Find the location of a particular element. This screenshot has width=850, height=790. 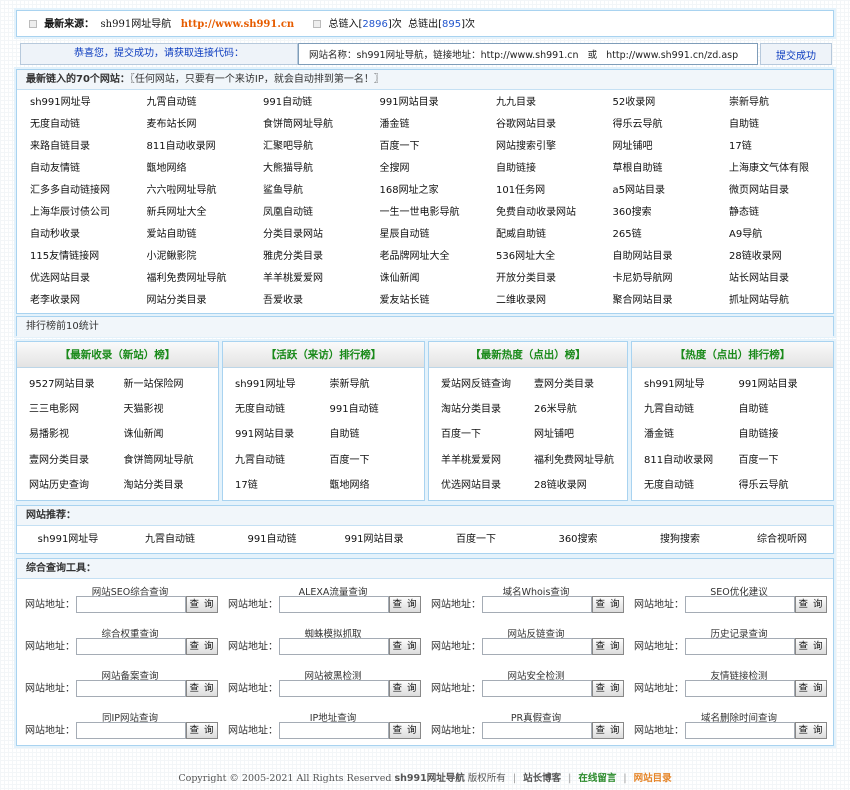

site-link: 168网址之家 is located at coordinates (438, 191).